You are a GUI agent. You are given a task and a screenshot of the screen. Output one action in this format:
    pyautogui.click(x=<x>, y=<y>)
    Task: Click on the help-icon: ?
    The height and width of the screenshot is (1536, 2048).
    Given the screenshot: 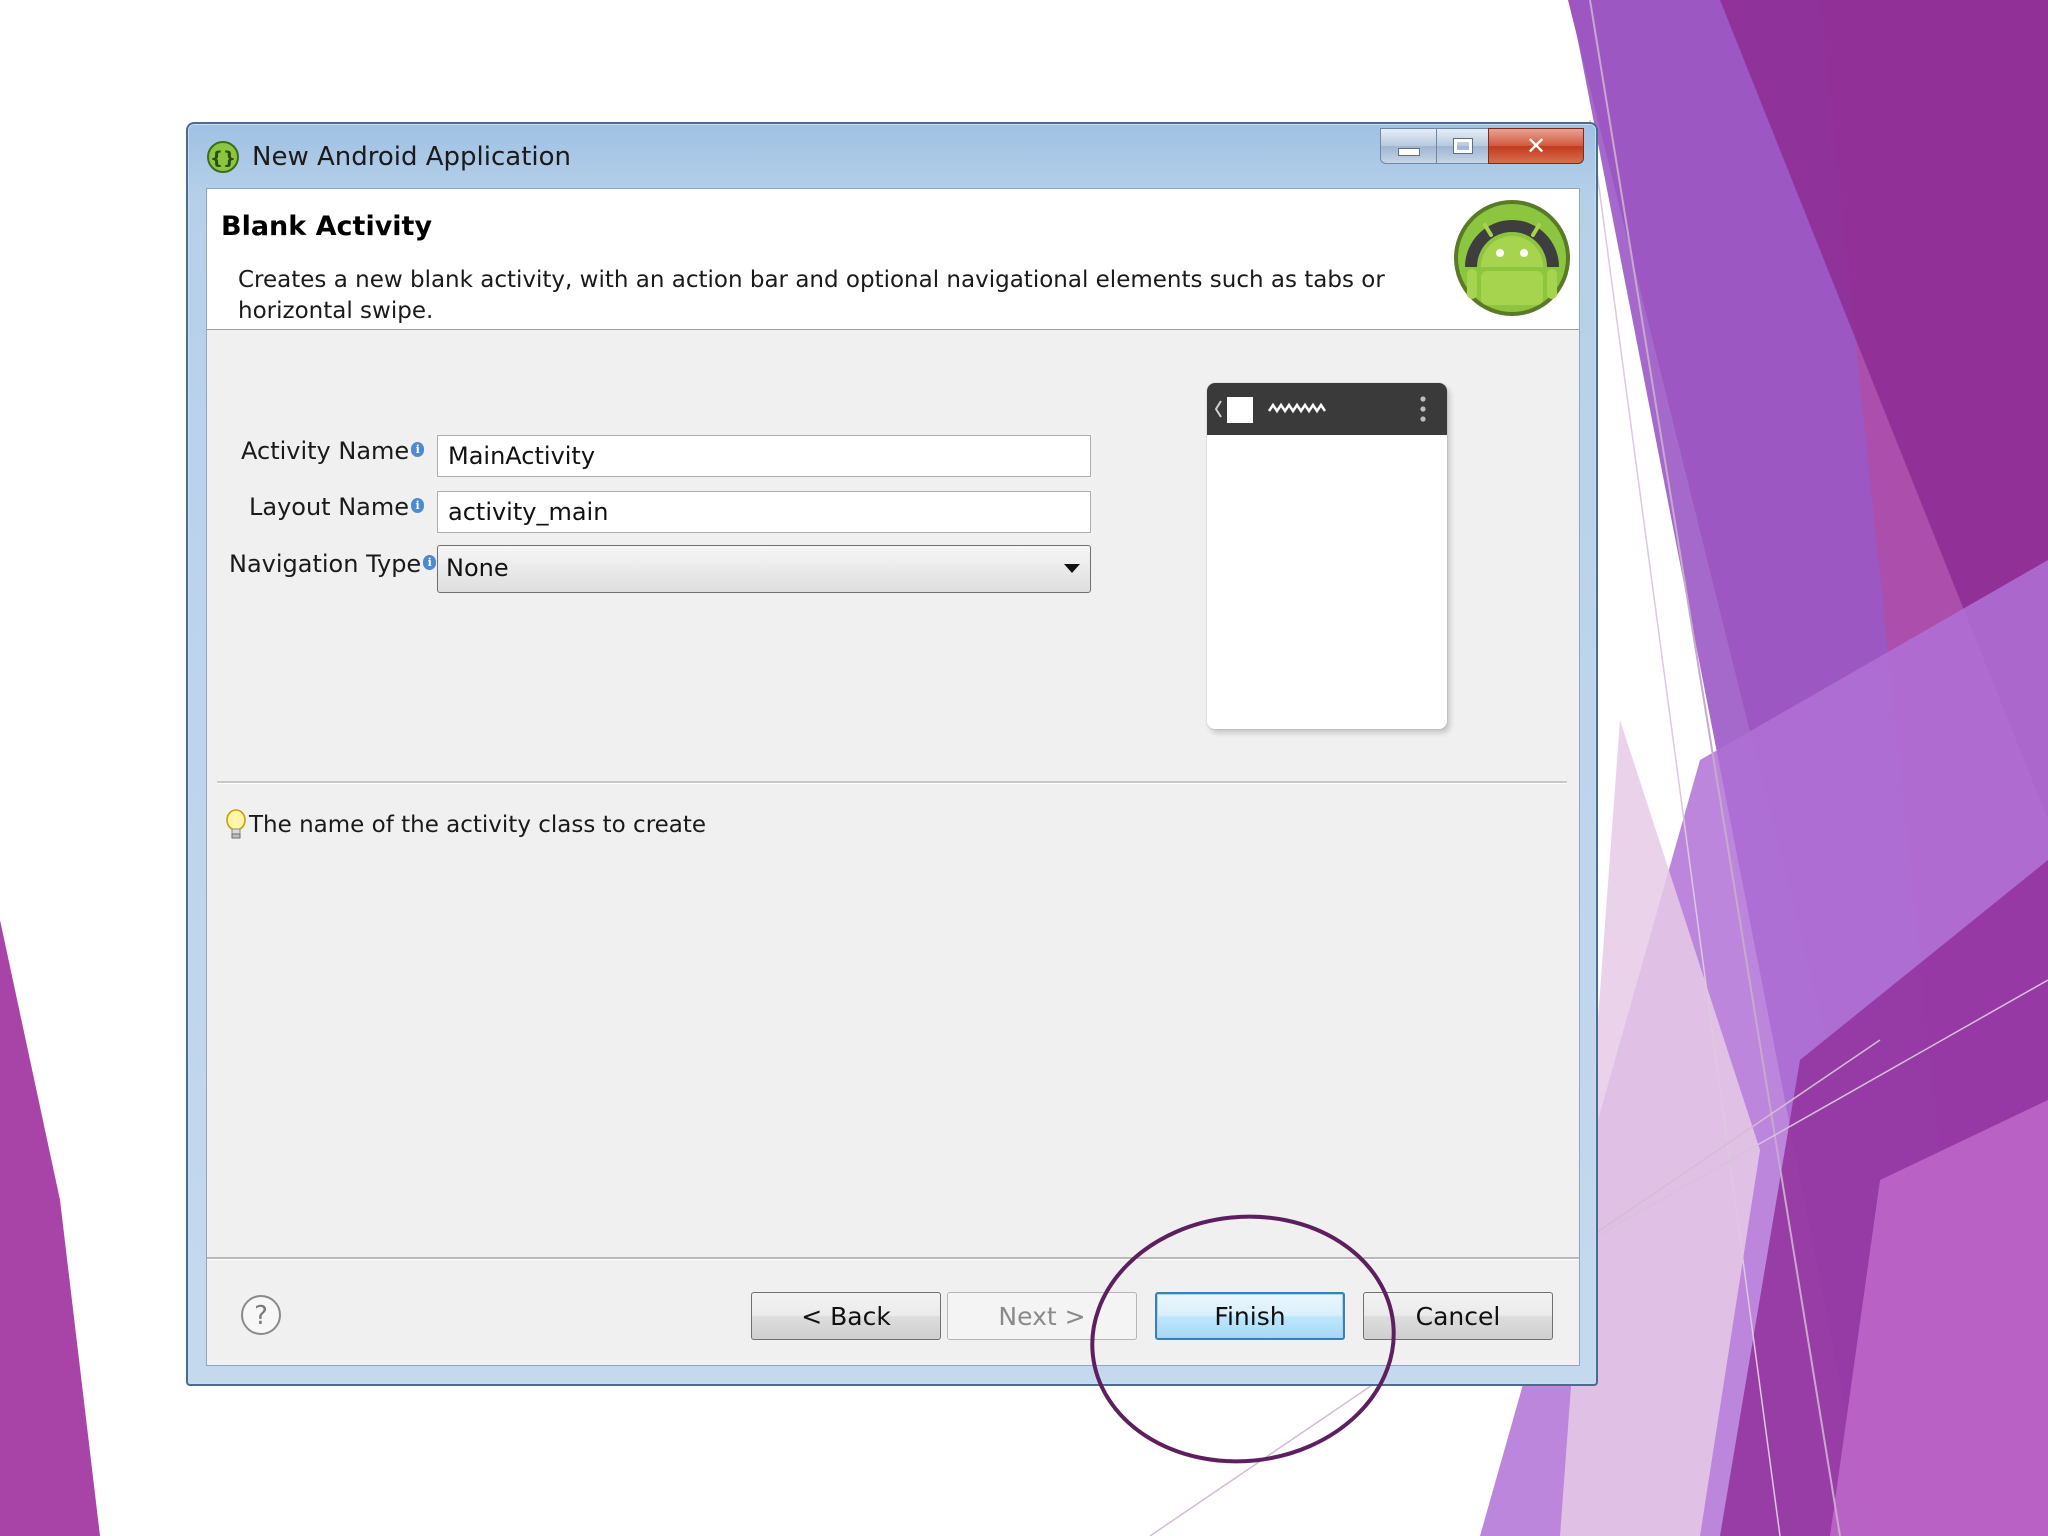 What is the action you would take?
    pyautogui.click(x=261, y=1315)
    